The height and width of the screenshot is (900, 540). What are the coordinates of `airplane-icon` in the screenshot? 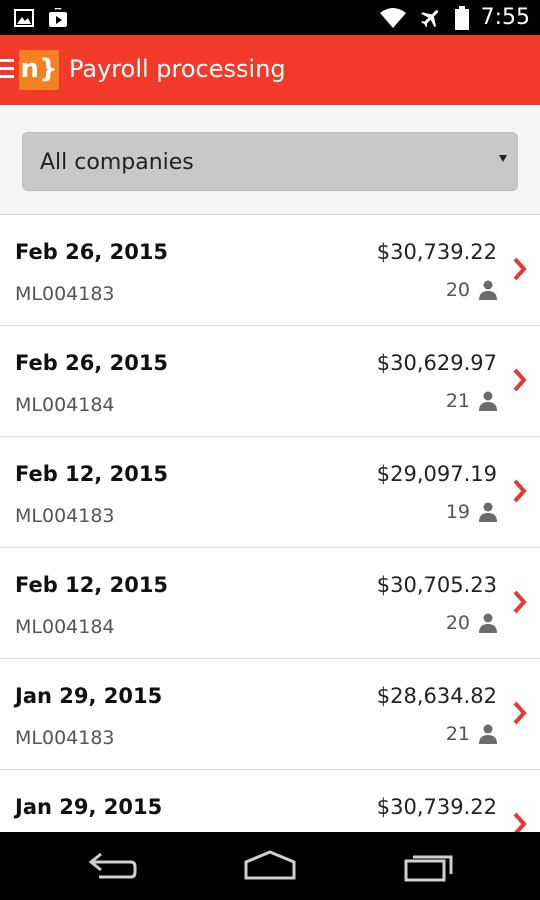 It's located at (429, 18).